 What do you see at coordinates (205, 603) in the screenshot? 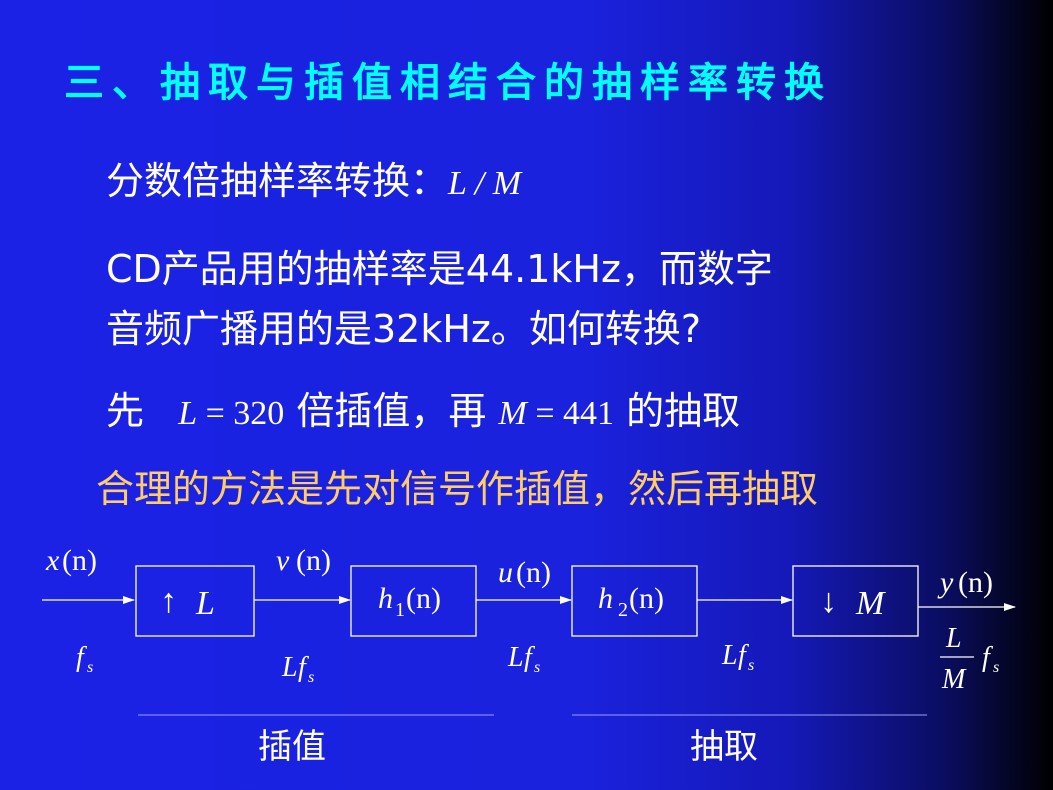
I see `upsampler-factor: L` at bounding box center [205, 603].